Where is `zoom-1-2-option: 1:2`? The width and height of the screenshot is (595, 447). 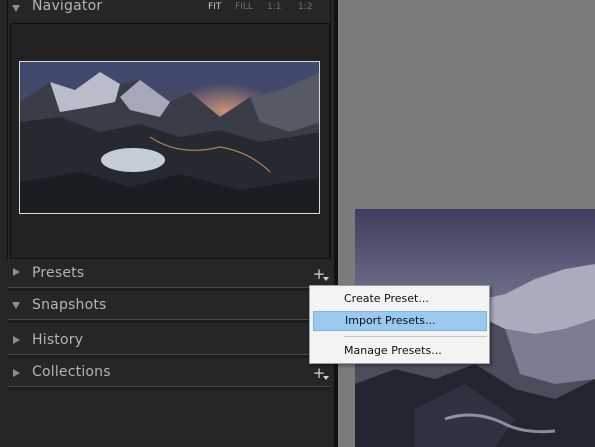 zoom-1-2-option: 1:2 is located at coordinates (305, 7).